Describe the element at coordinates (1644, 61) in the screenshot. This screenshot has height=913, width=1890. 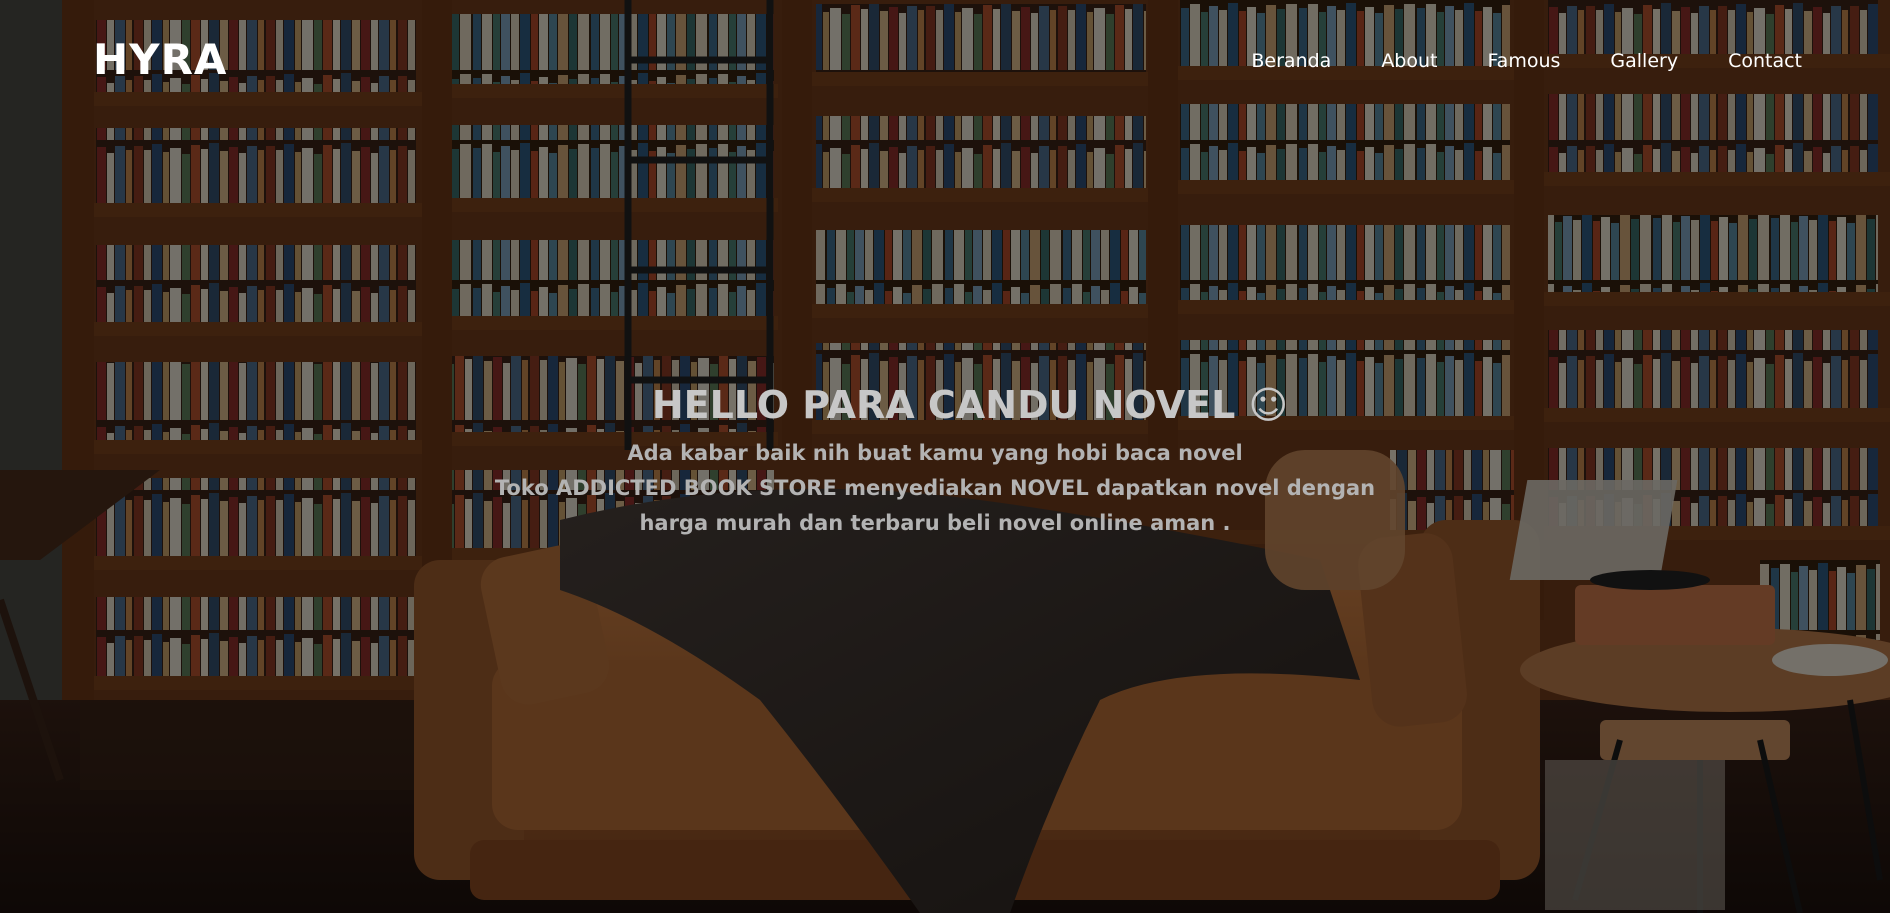
I see `nav-link-gallery: Gallery` at that location.